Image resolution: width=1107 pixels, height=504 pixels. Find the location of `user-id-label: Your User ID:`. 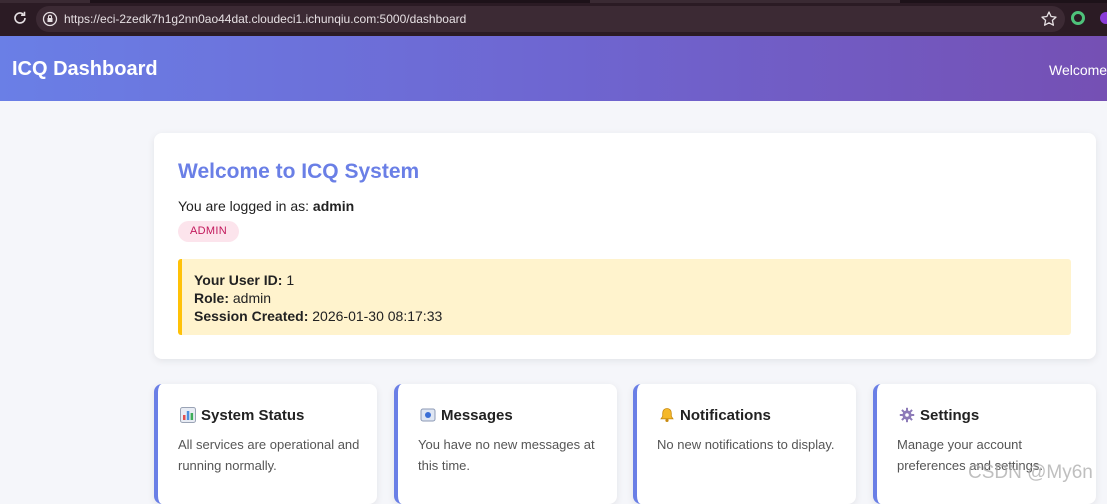

user-id-label: Your User ID: is located at coordinates (238, 280).